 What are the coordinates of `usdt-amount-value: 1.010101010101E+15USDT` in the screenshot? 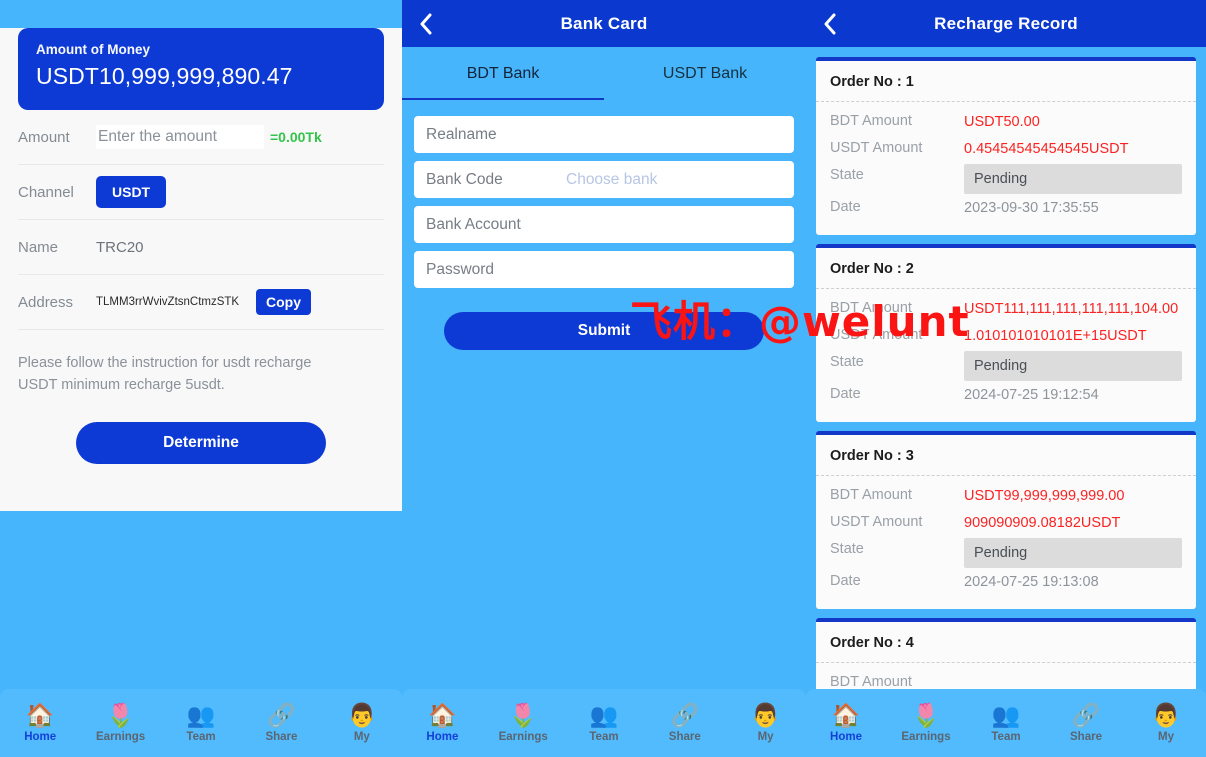 It's located at (1055, 336).